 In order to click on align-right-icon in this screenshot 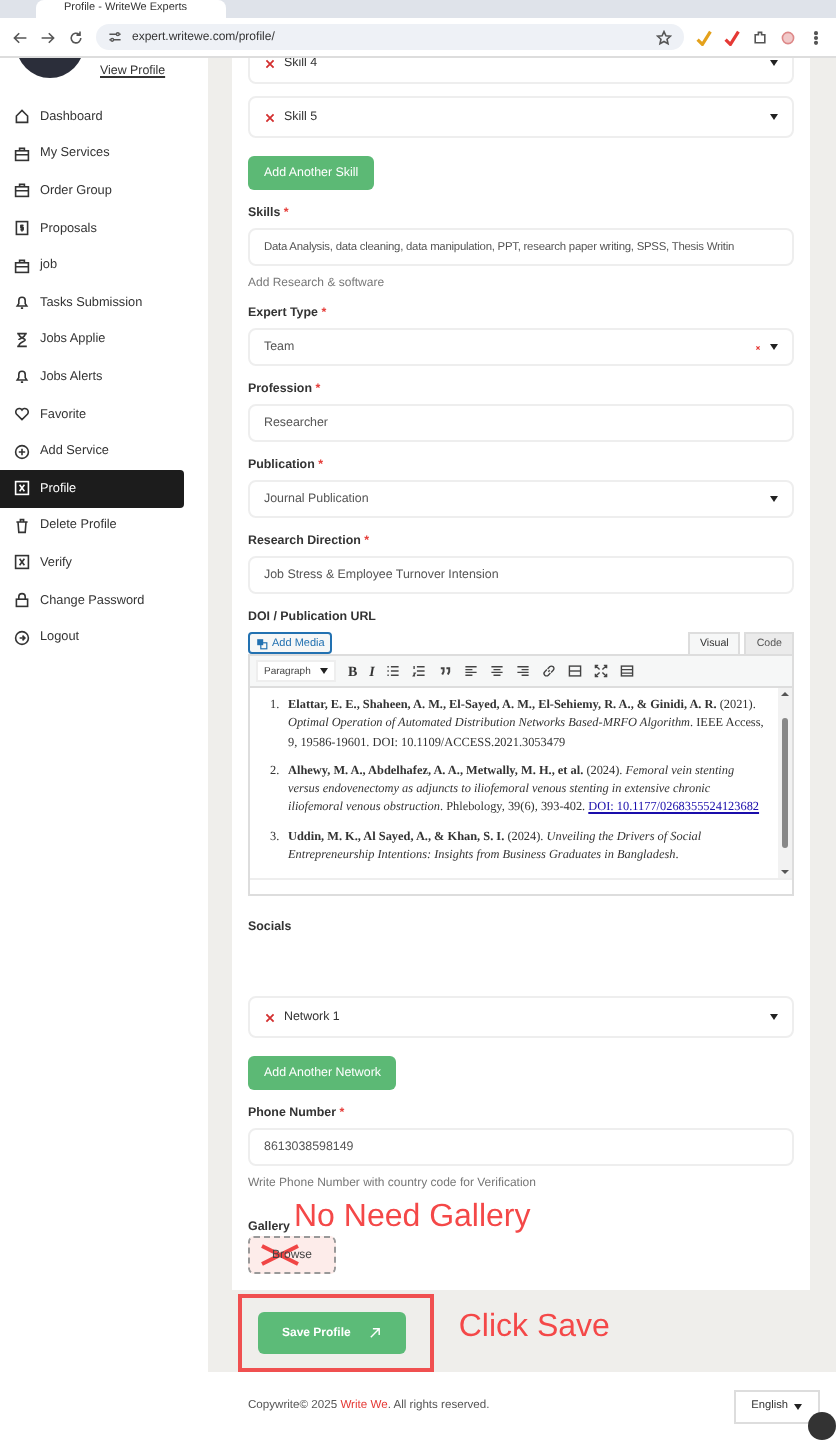, I will do `click(523, 671)`.